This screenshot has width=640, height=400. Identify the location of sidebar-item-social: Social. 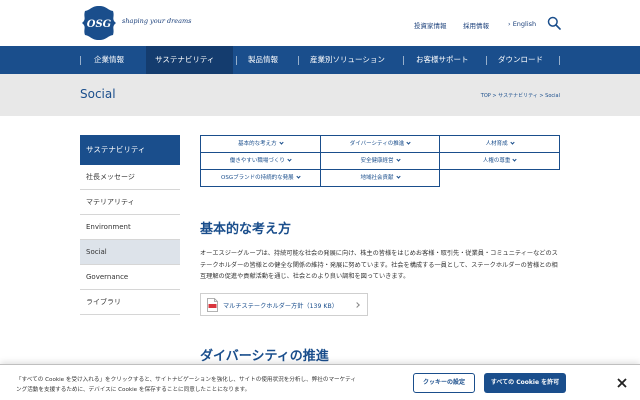
(130, 252).